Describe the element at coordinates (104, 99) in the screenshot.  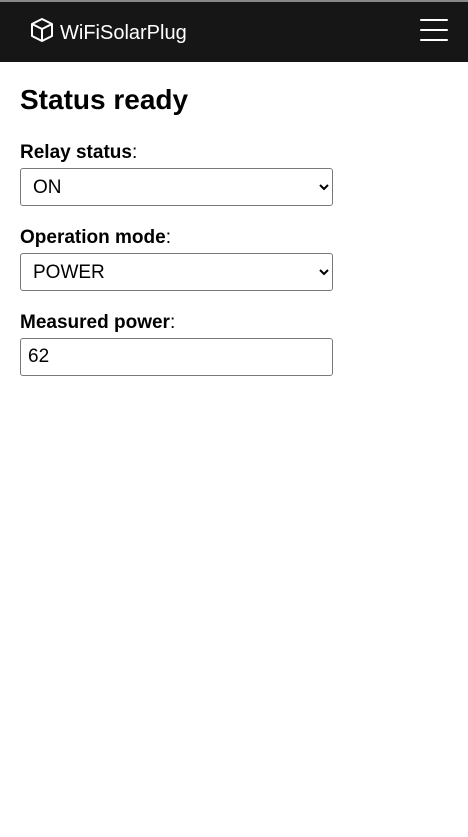
I see `page-title: Status ready` at that location.